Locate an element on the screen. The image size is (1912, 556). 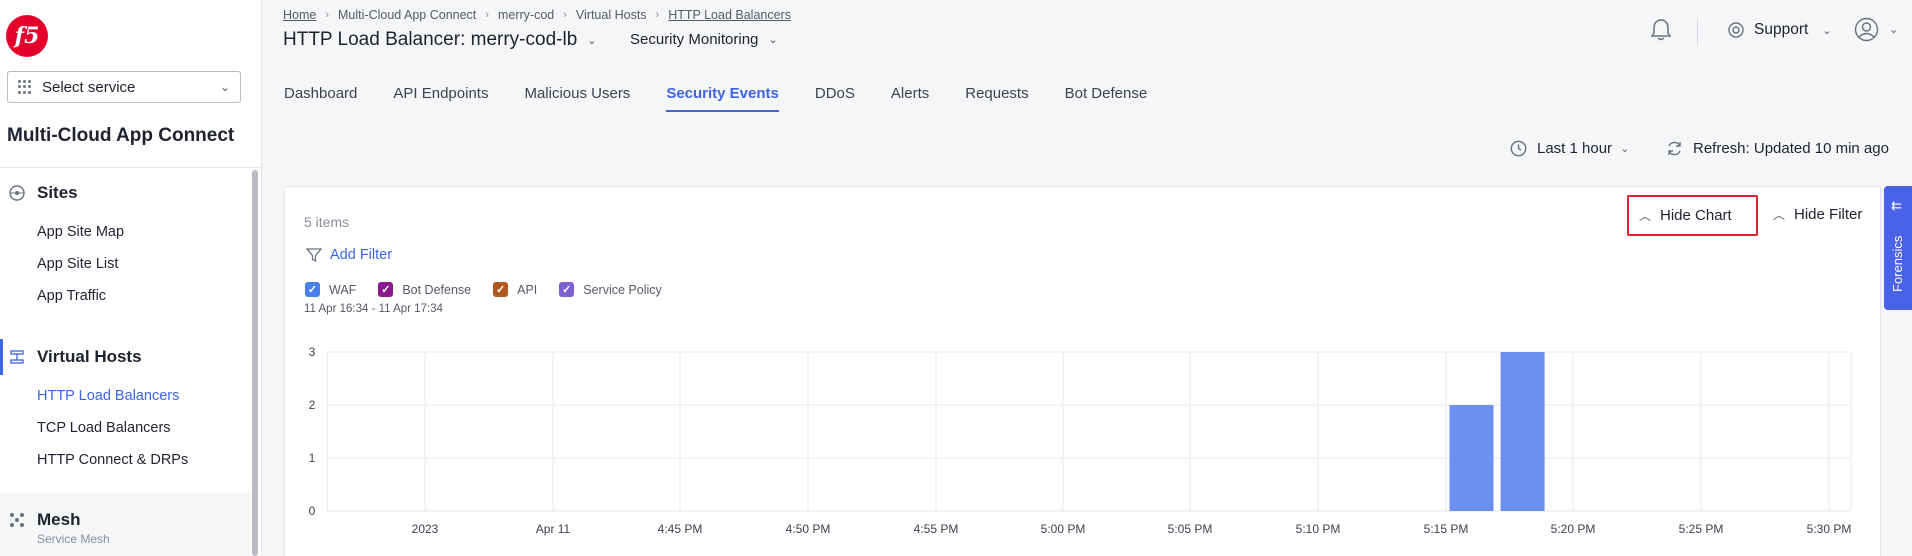
chevron-up-icon: ︿ is located at coordinates (1779, 215).